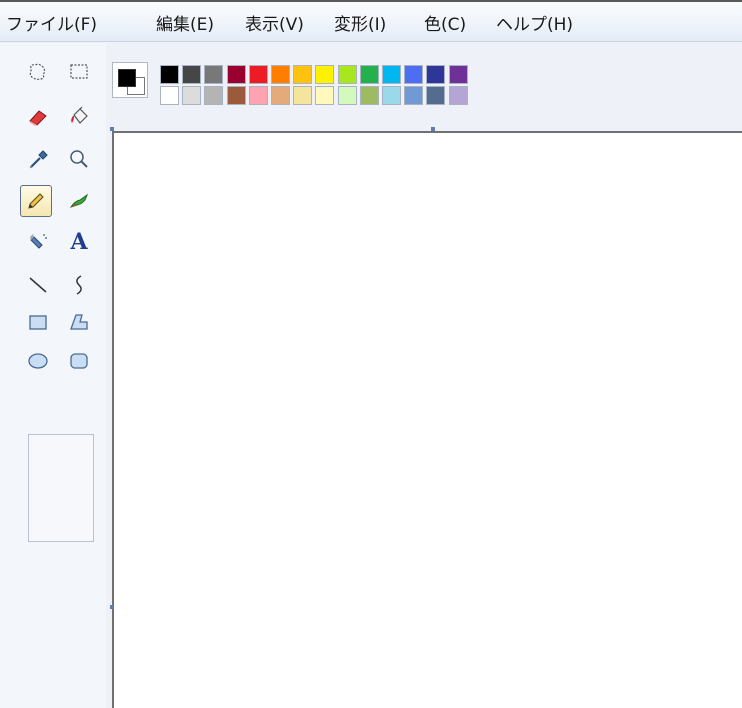 The image size is (742, 708). I want to click on eraser-icon, so click(38, 117).